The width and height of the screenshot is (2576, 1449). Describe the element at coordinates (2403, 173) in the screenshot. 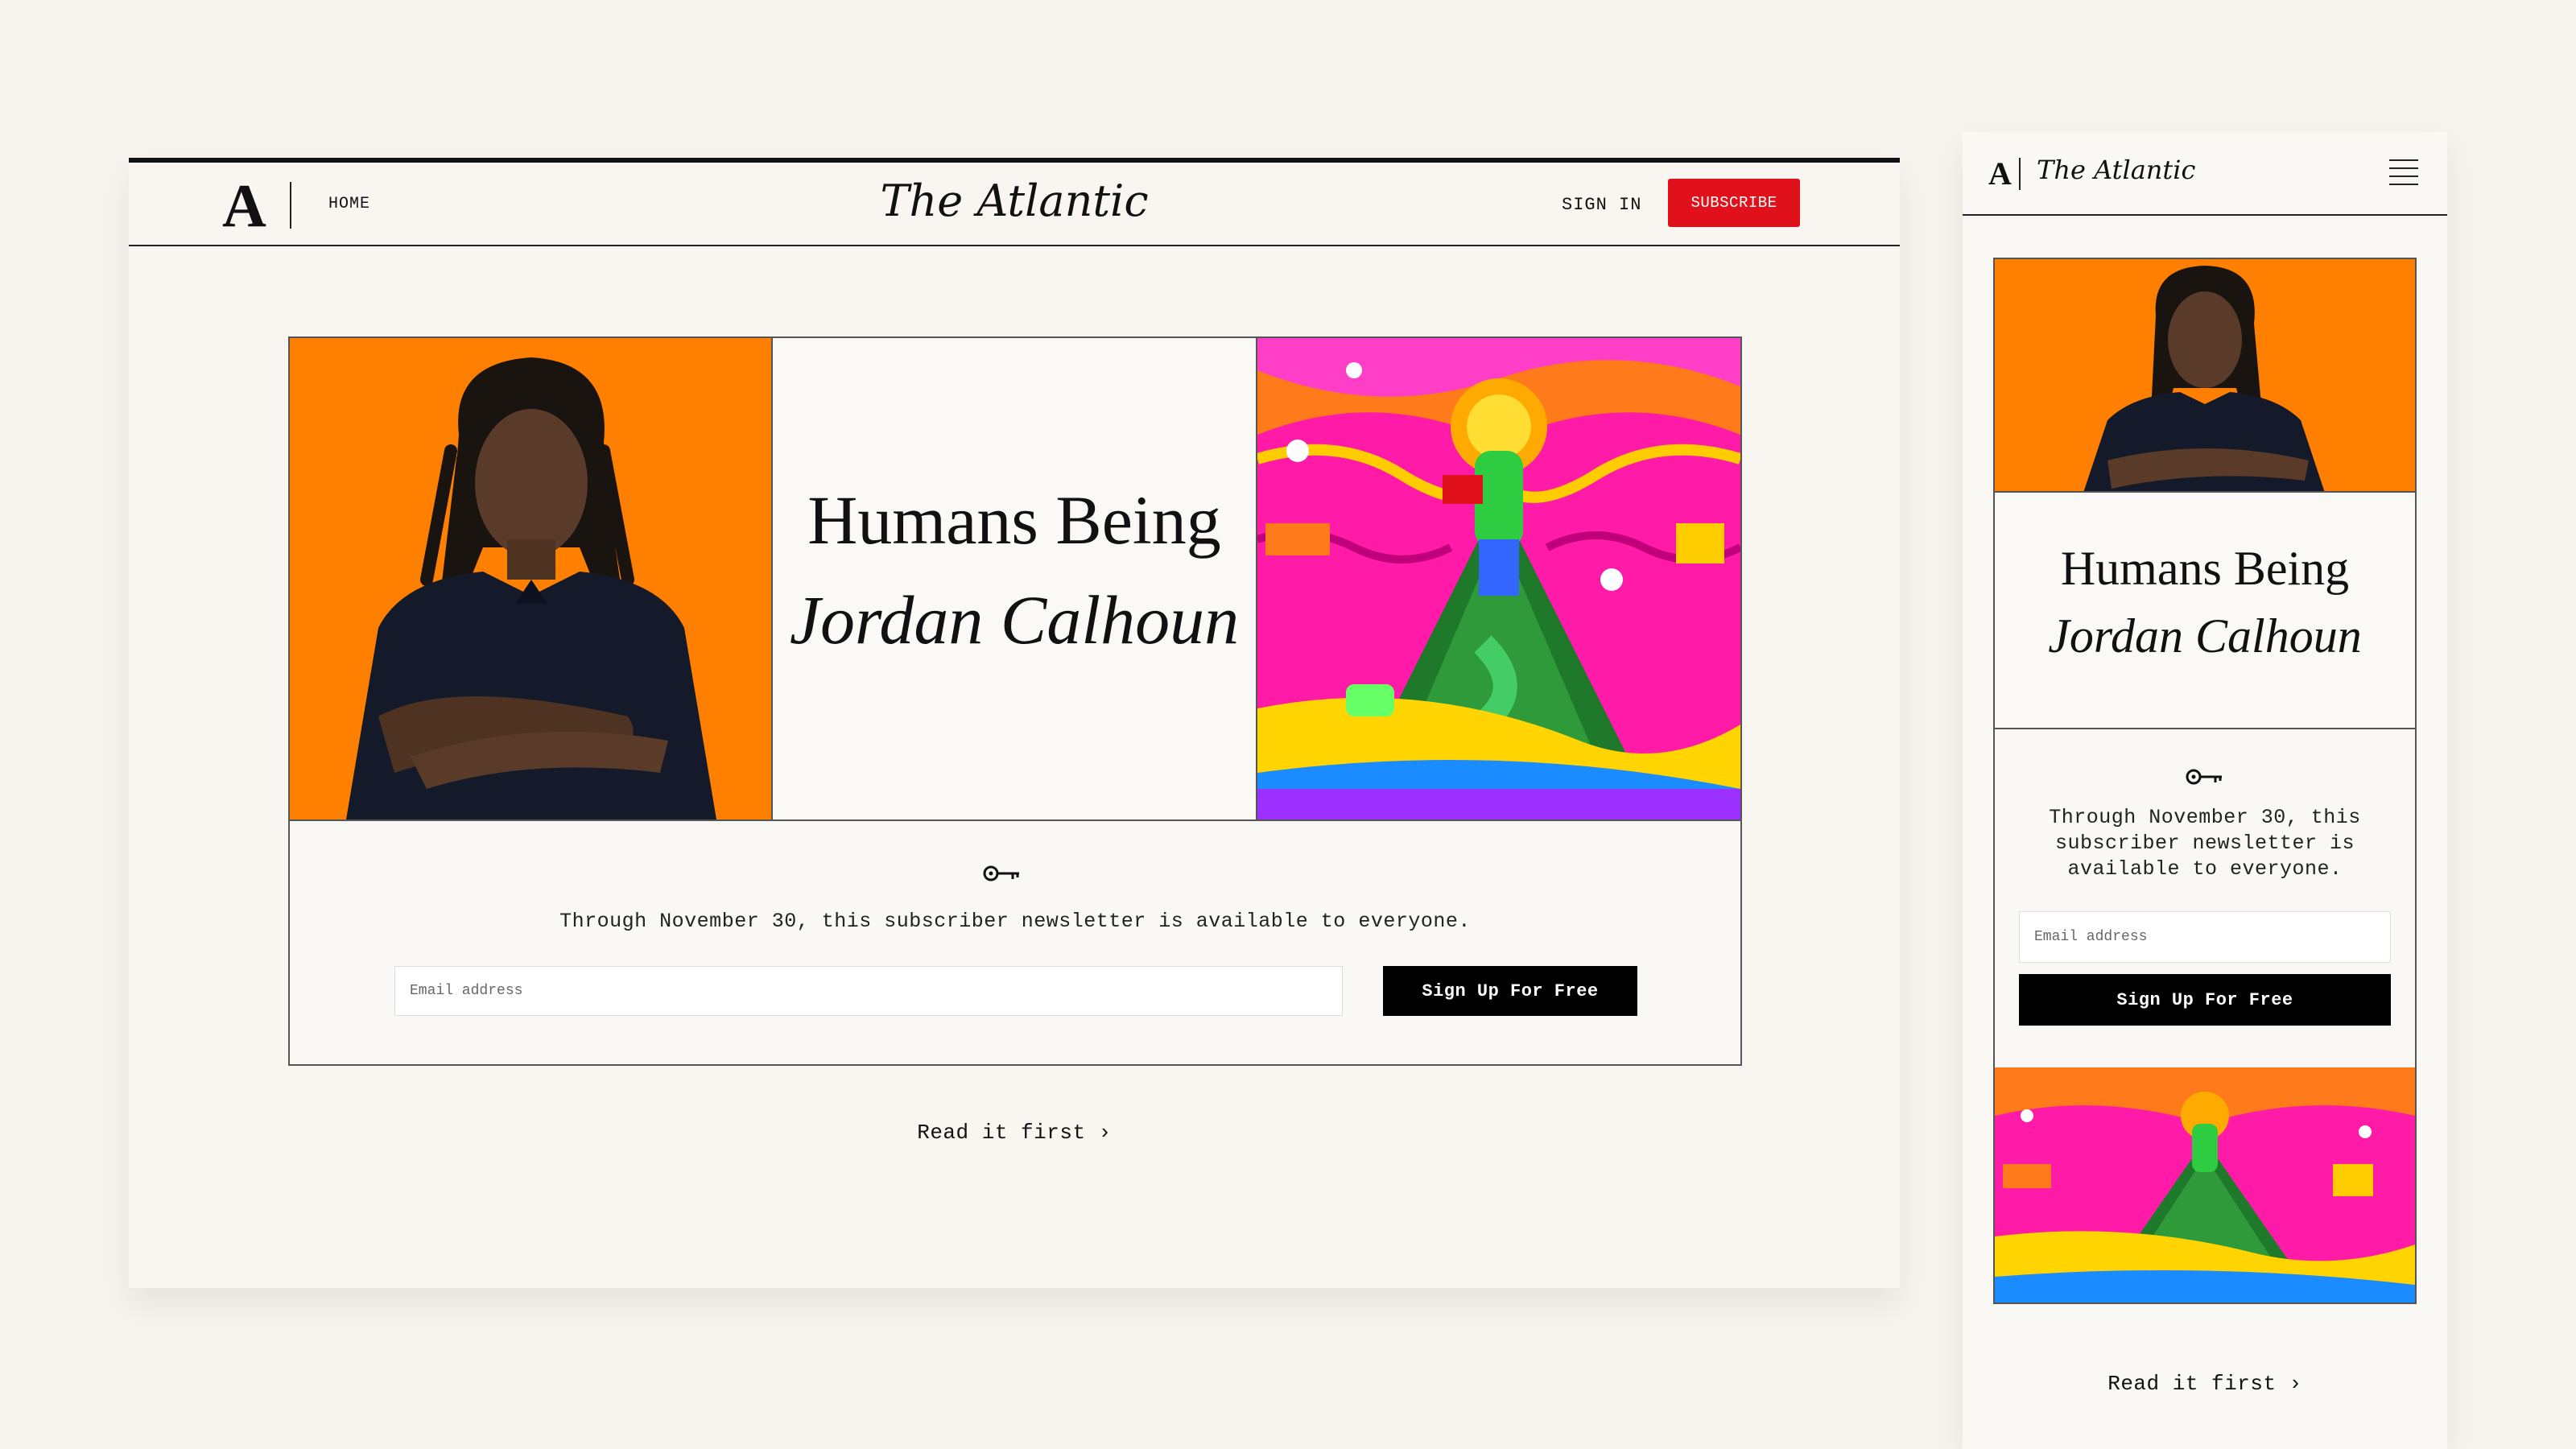

I see `hamburger-menu-icon` at that location.